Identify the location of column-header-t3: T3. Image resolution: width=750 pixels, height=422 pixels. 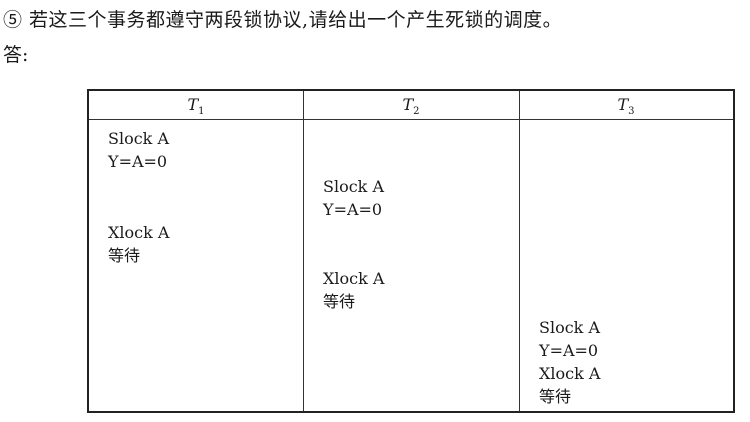
(626, 105).